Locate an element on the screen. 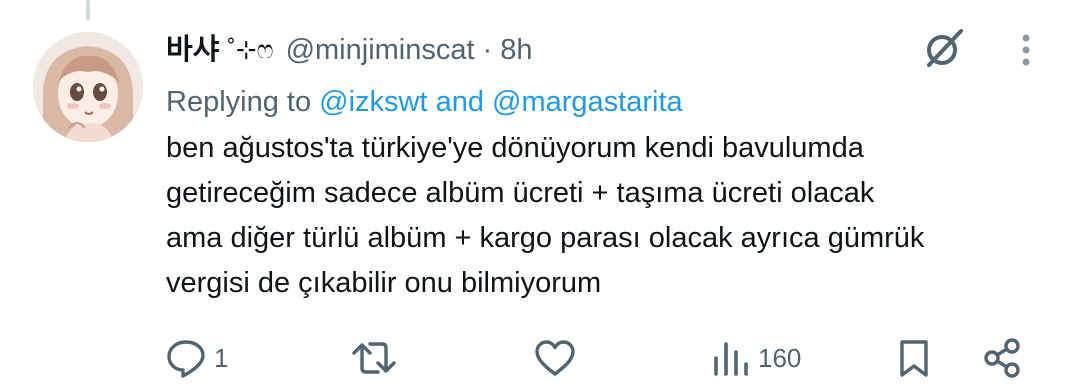 This screenshot has height=389, width=1080. share-icon is located at coordinates (1002, 358).